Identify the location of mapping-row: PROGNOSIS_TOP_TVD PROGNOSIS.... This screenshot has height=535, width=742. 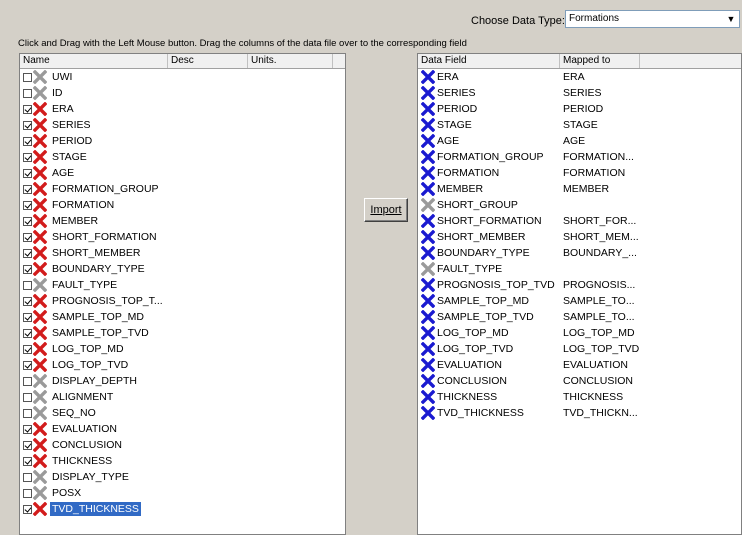
(579, 285).